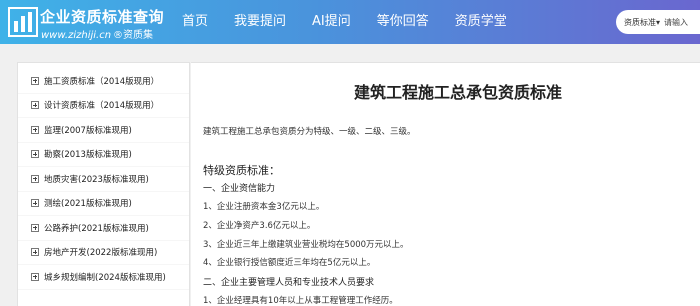 This screenshot has height=306, width=700. Describe the element at coordinates (96, 179) in the screenshot. I see `sidebar-item-label: 地质灾害(2023版标准现用)` at that location.